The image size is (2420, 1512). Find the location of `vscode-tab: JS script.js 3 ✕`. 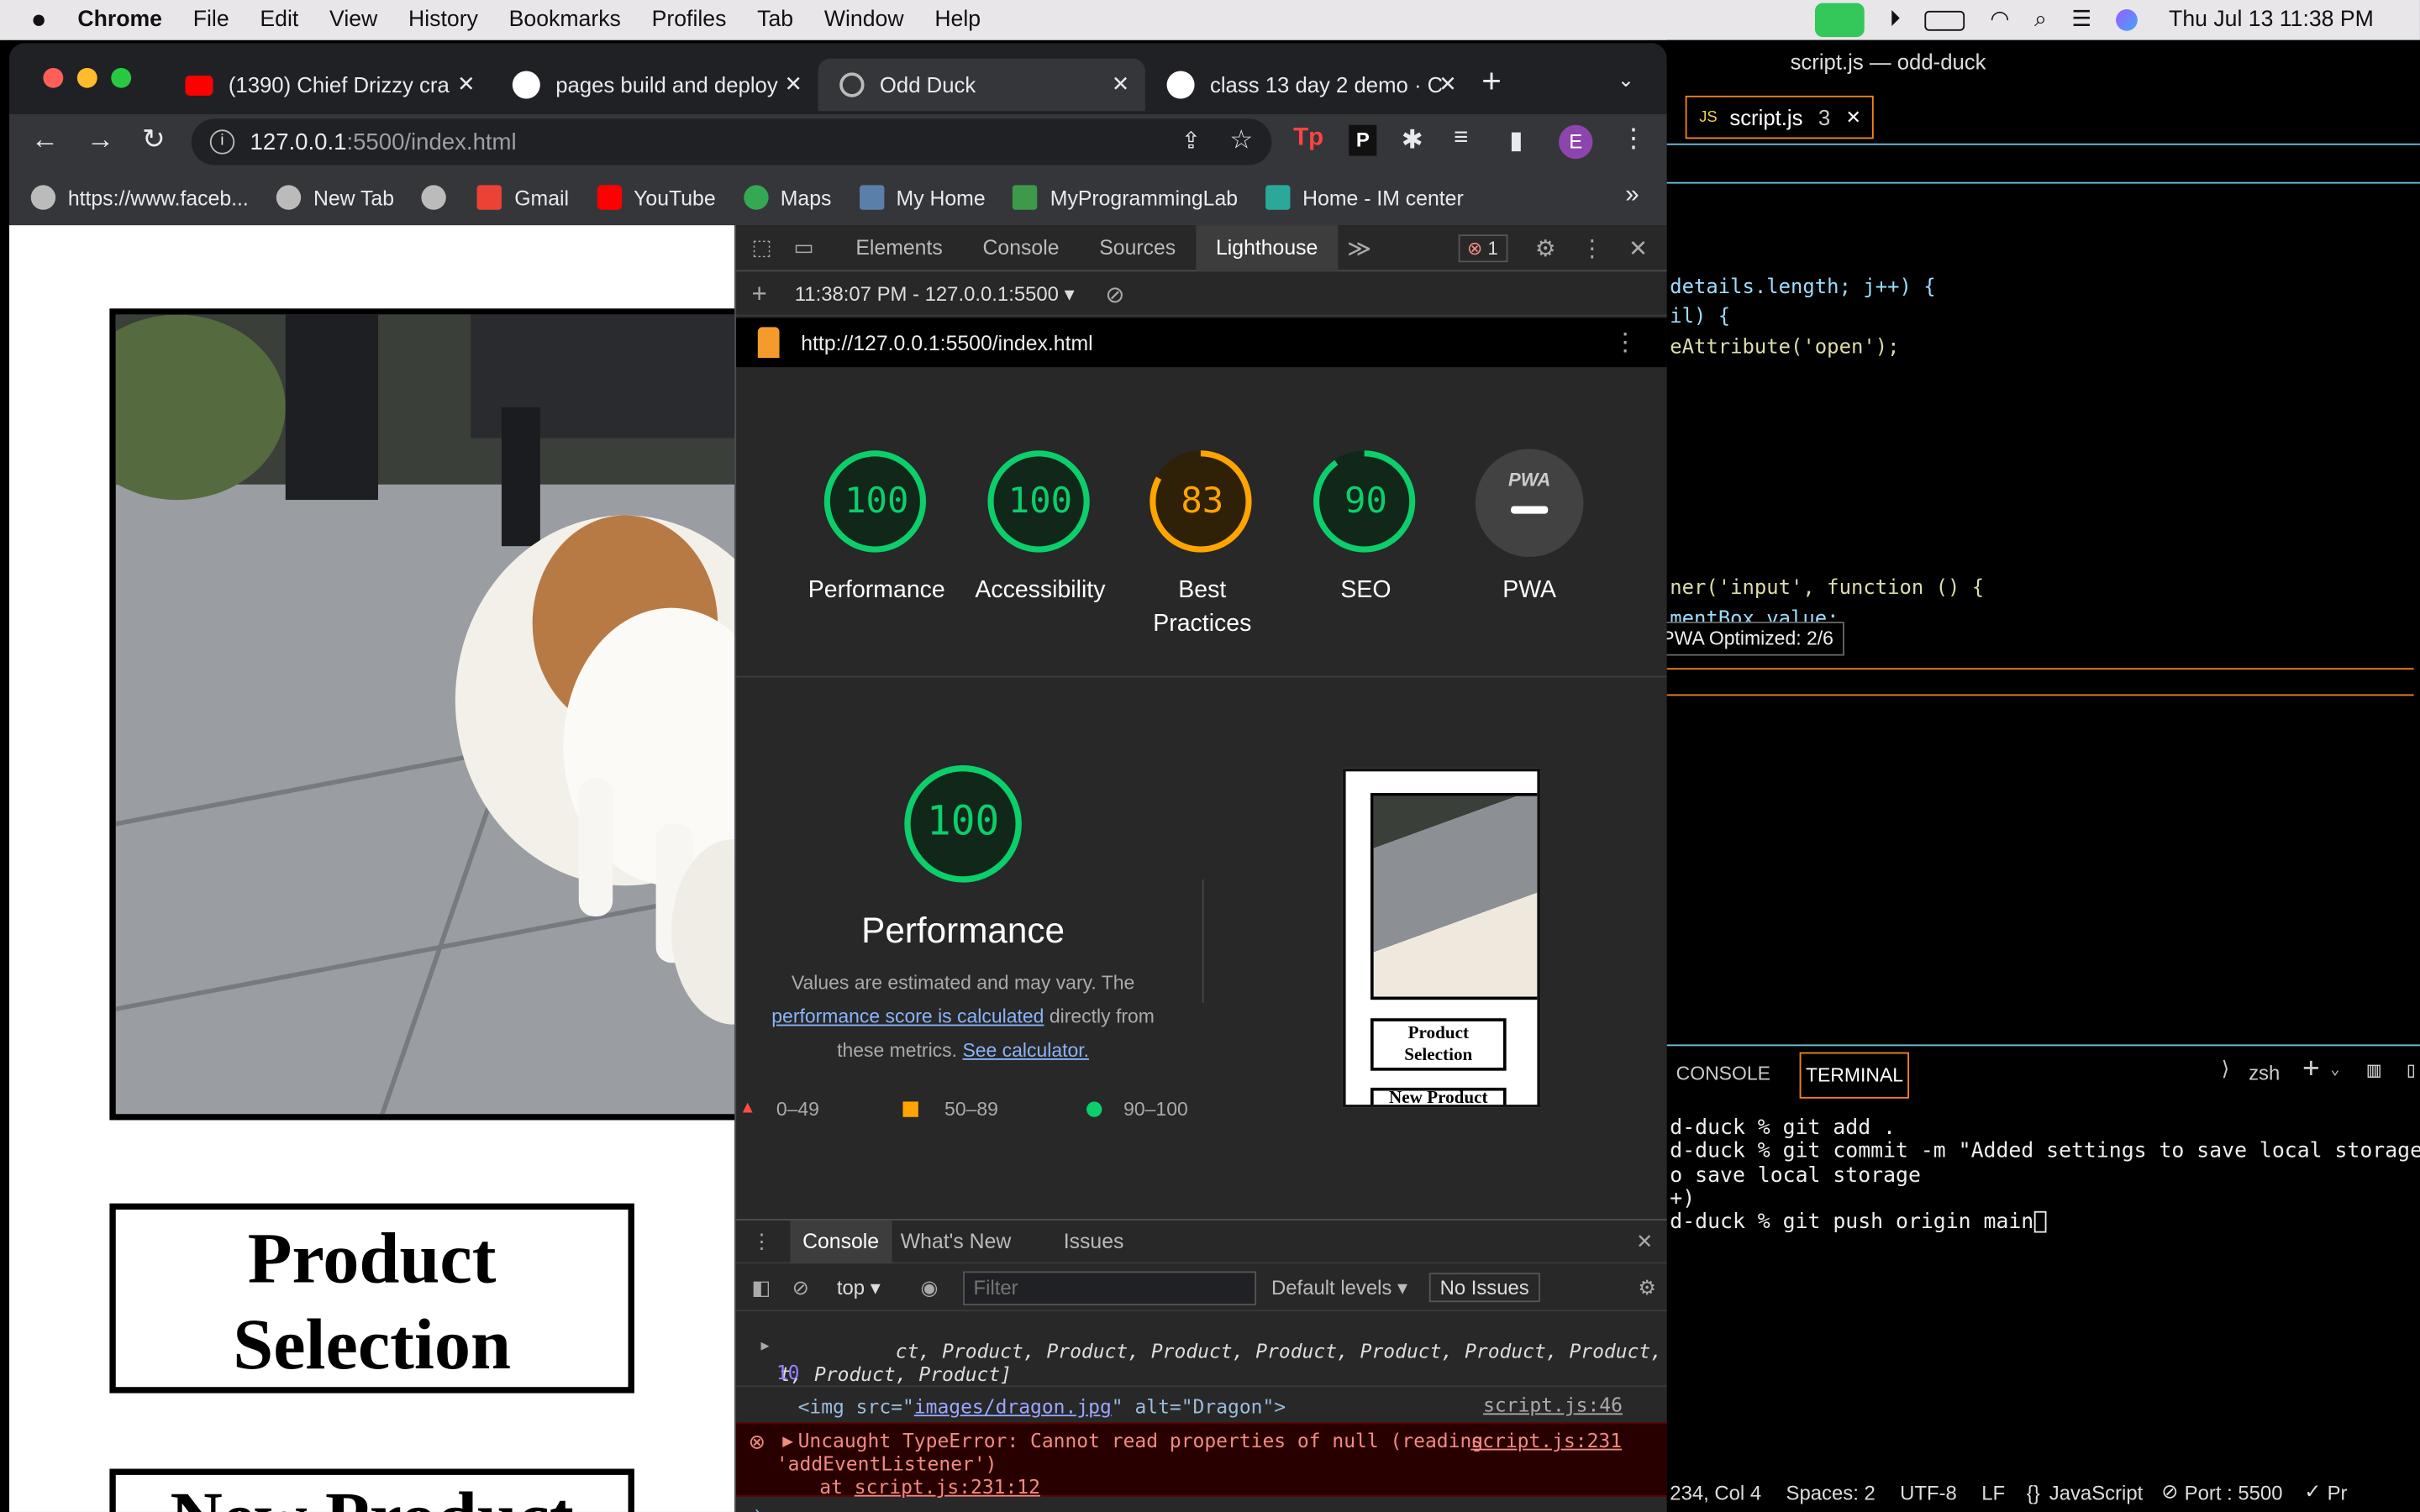

vscode-tab: JS script.js 3 ✕ is located at coordinates (1780, 117).